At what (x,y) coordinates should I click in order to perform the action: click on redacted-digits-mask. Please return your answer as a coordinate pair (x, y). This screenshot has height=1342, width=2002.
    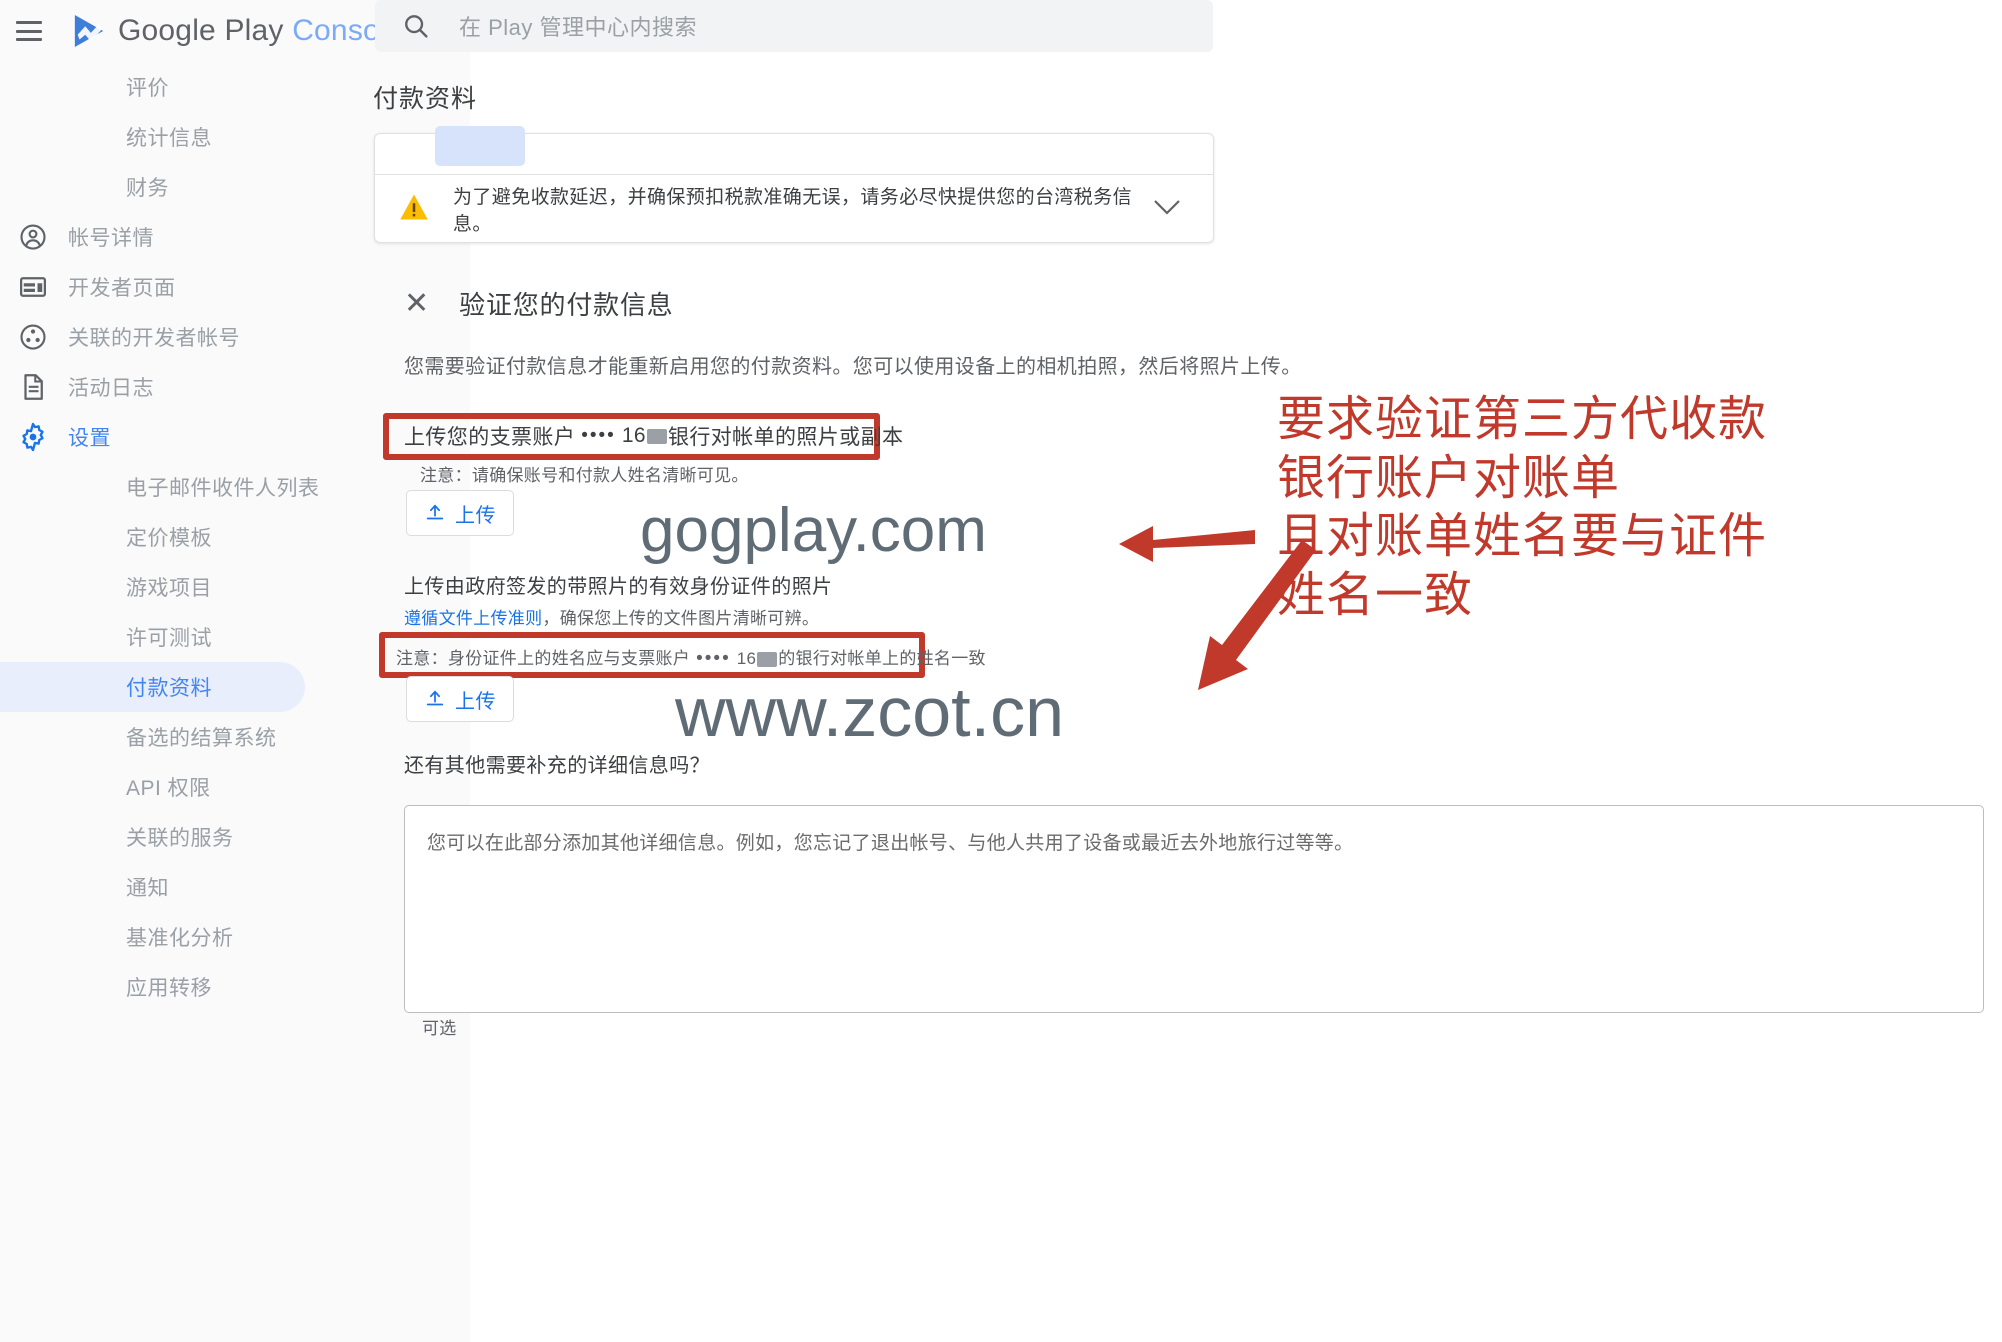
    Looking at the image, I should click on (656, 436).